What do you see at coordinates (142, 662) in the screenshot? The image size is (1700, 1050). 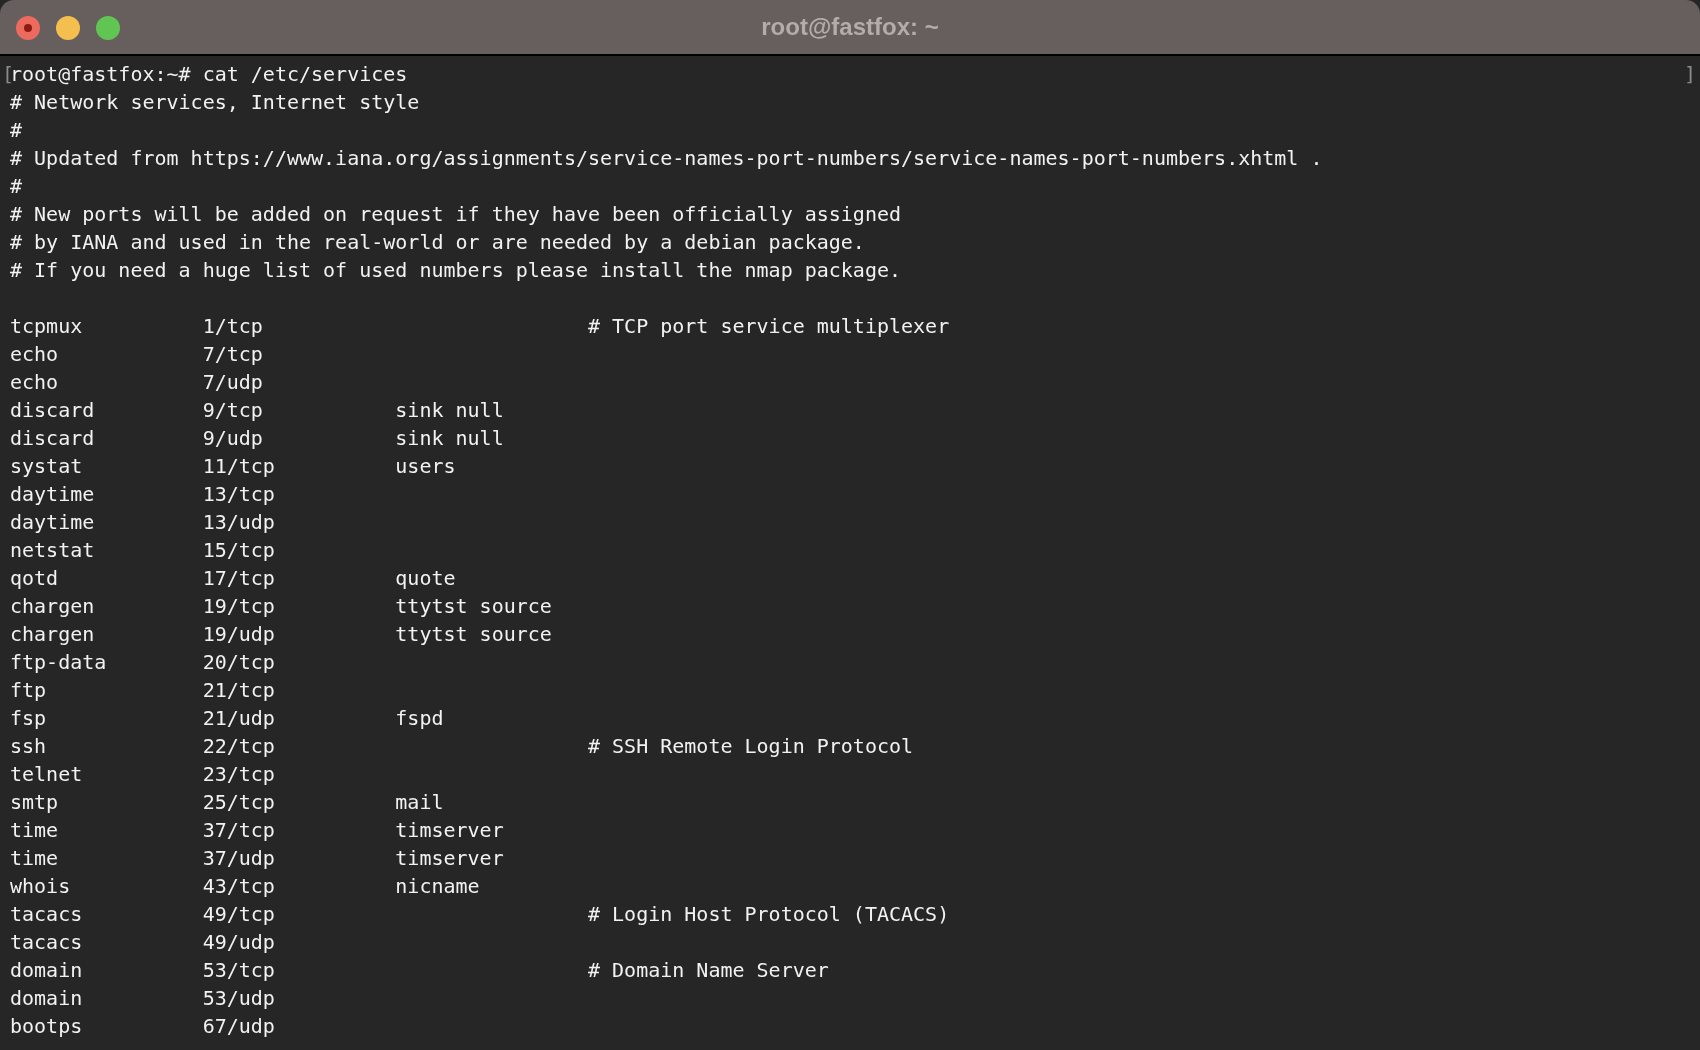 I see `terminal-line: ftp-data 20/tcp` at bounding box center [142, 662].